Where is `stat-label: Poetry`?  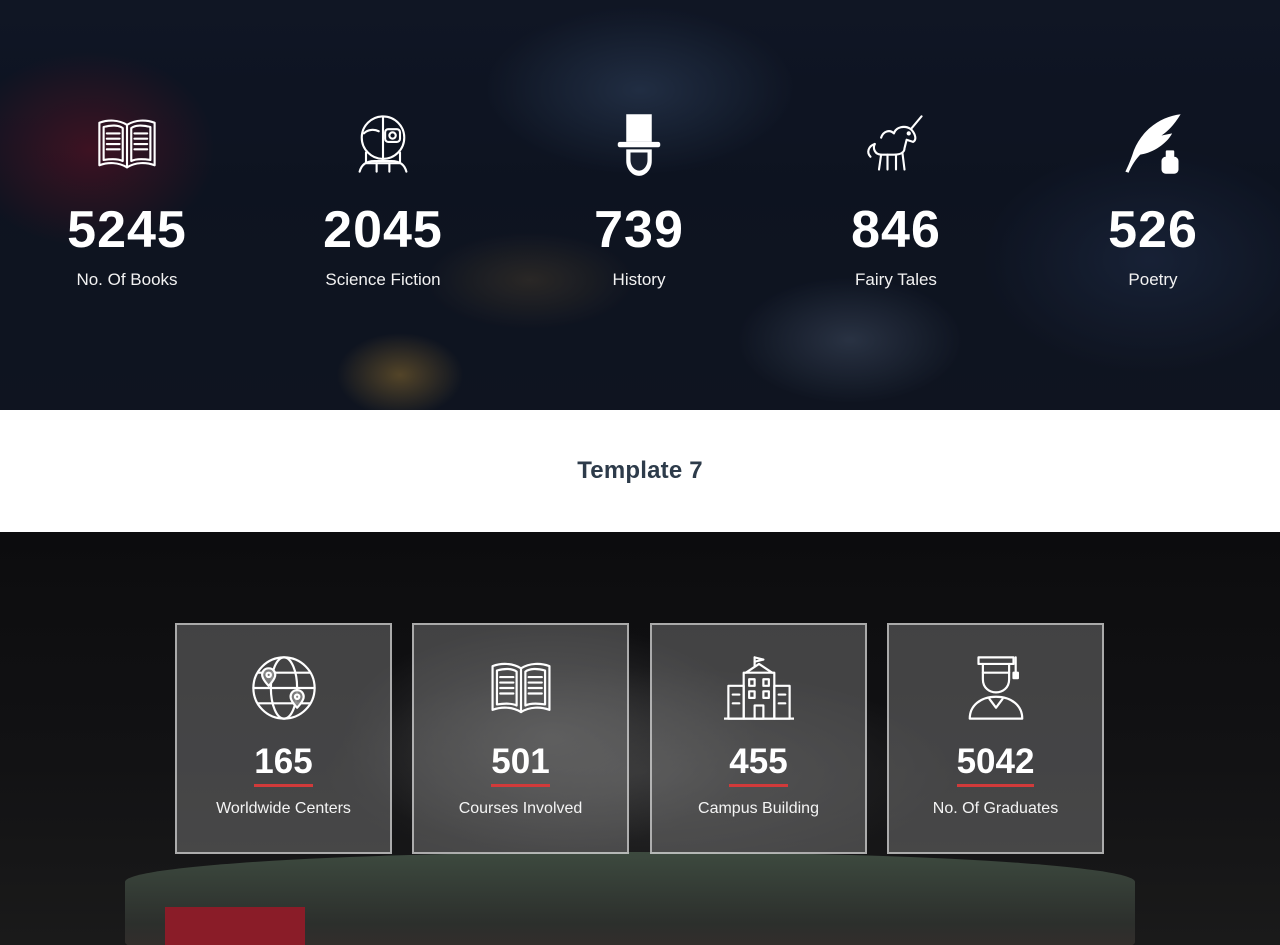
stat-label: Poetry is located at coordinates (1153, 279).